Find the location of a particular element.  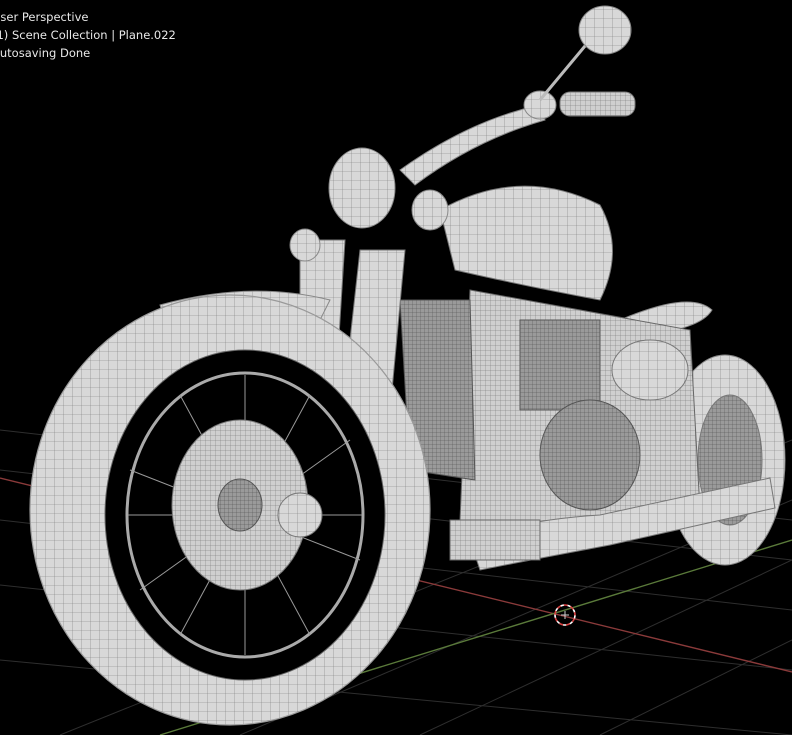

view-mode-label: User Perspective is located at coordinates (44, 17).